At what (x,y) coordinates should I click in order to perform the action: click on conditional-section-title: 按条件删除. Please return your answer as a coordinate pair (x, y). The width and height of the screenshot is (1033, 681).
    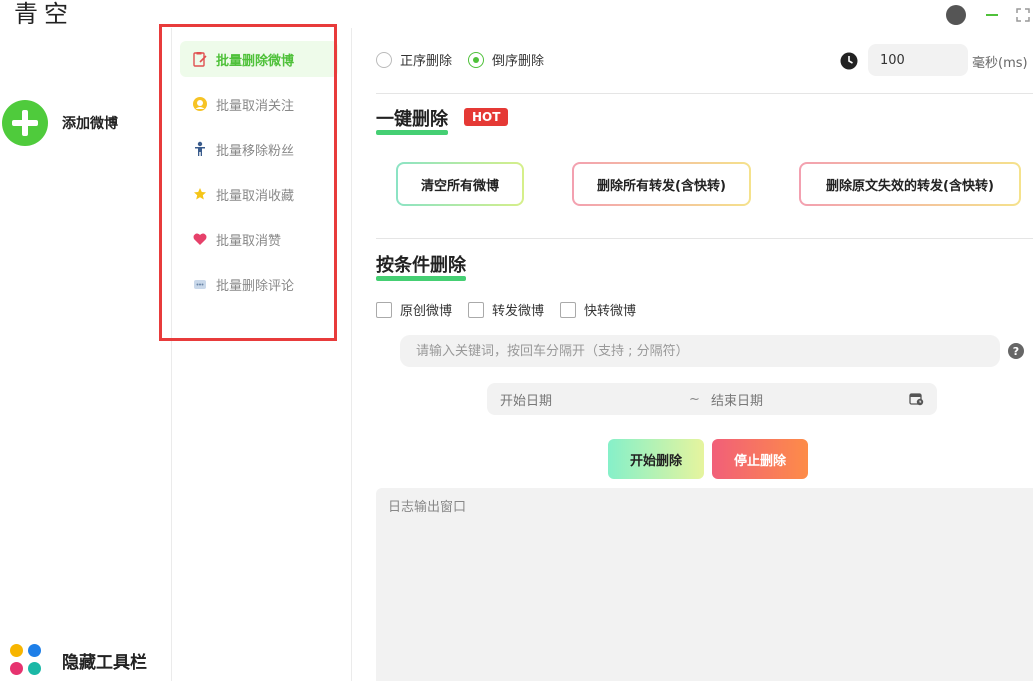
    Looking at the image, I should click on (421, 266).